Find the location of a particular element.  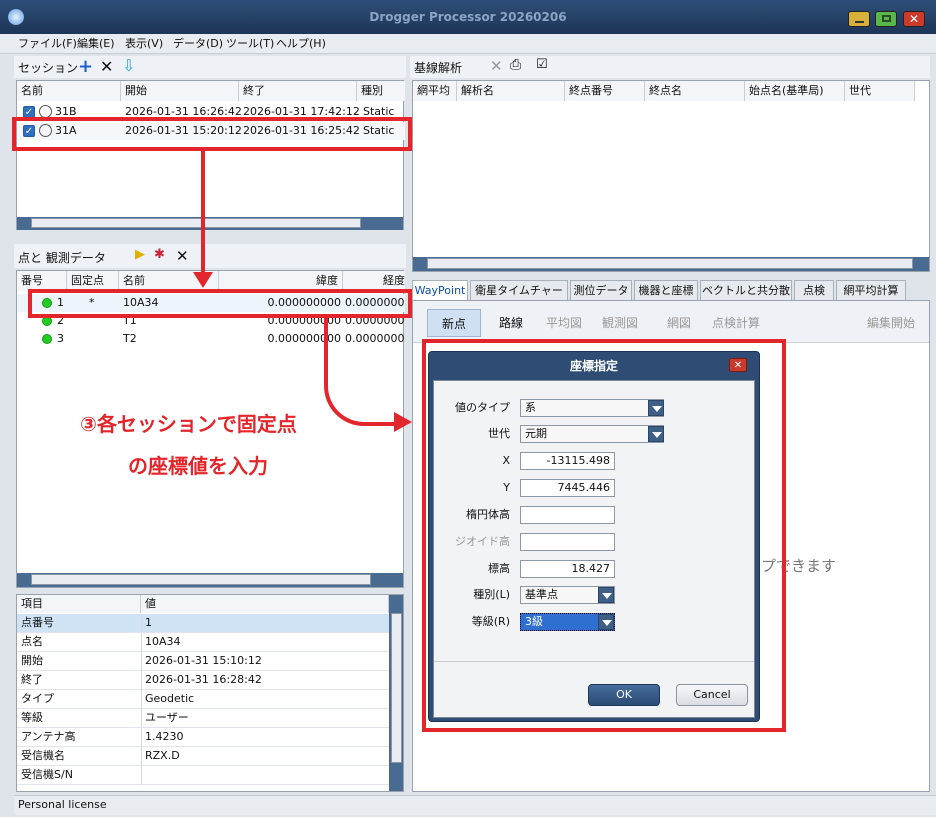

tab-network-adjust: 網平均計算 is located at coordinates (871, 290).